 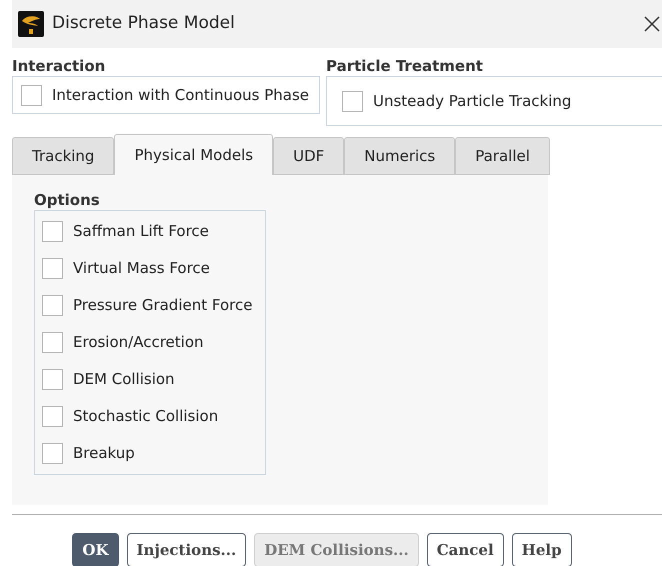 What do you see at coordinates (542, 549) in the screenshot?
I see `dialog-button: Help` at bounding box center [542, 549].